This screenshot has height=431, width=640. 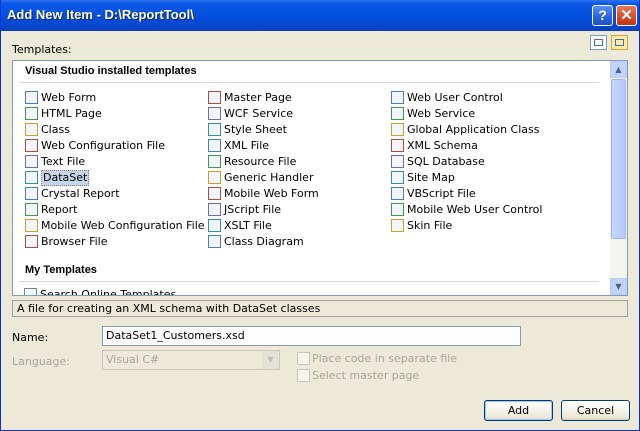 What do you see at coordinates (397, 129) in the screenshot?
I see `global-application-class-icon` at bounding box center [397, 129].